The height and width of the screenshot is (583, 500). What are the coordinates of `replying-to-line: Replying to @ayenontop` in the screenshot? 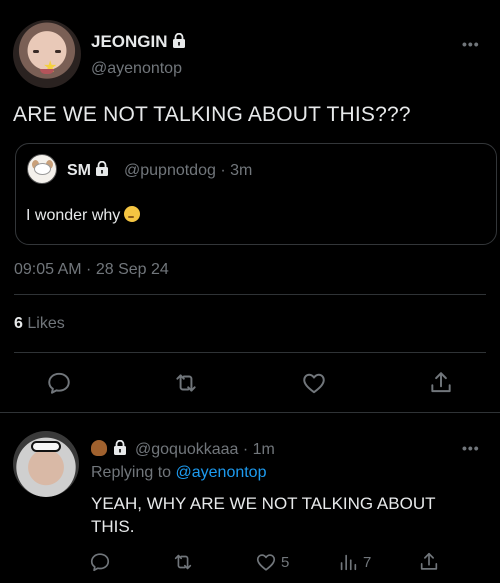 It's located at (178, 473).